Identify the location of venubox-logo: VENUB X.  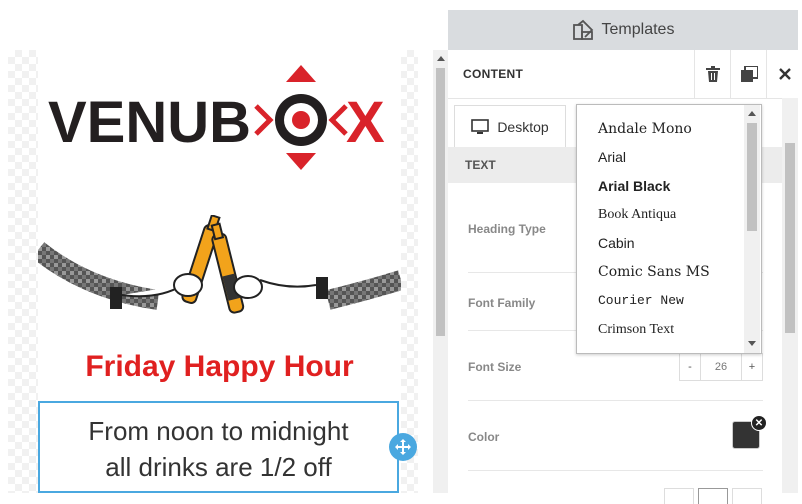
(220, 117).